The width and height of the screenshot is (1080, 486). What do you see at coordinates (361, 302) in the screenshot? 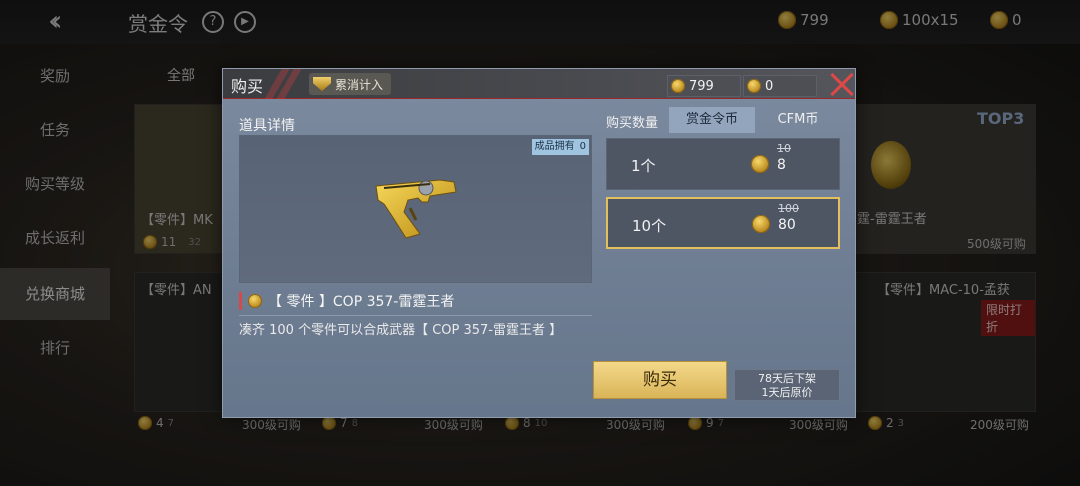
I see `item-name: 【 零件 】COP 357-雷霆王者` at bounding box center [361, 302].